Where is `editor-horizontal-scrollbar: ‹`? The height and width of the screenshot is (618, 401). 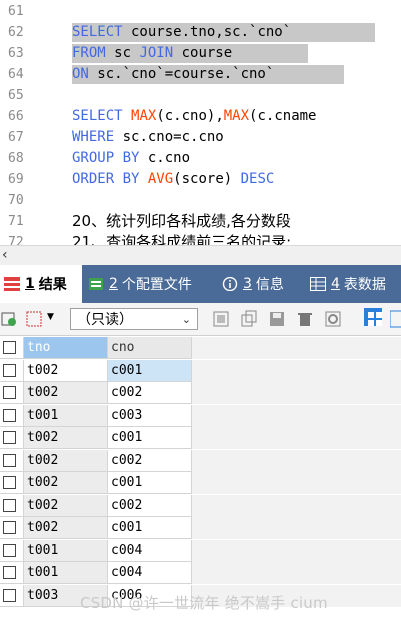
editor-horizontal-scrollbar: ‹ is located at coordinates (200, 255).